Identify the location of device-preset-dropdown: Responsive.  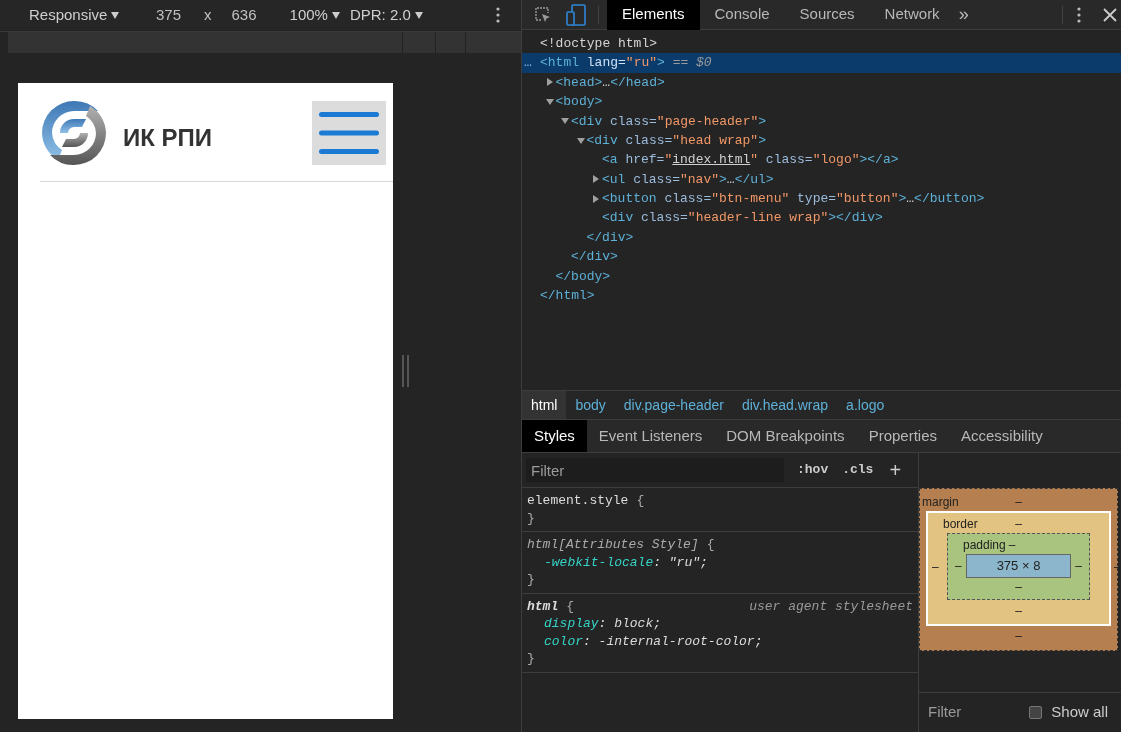
(77, 15).